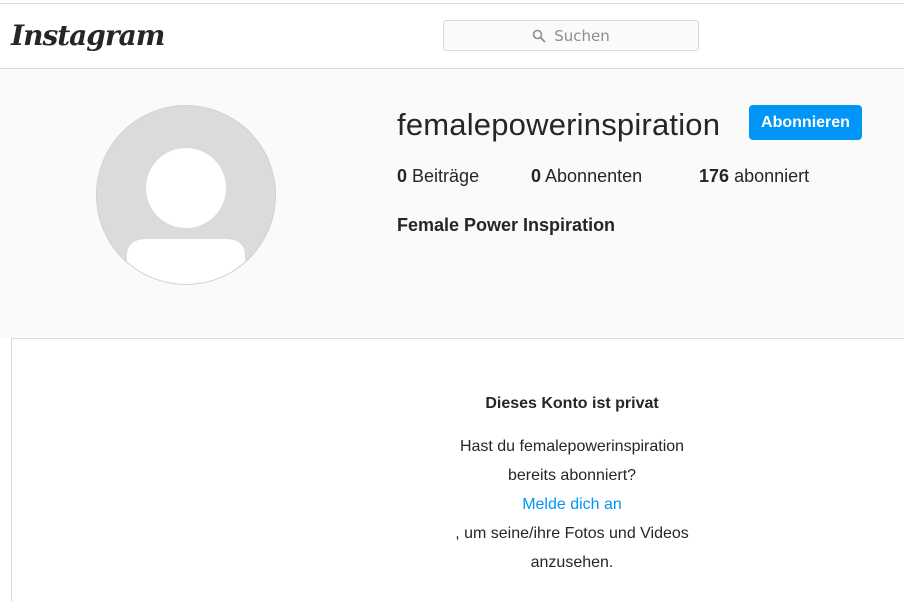 This screenshot has height=602, width=904. I want to click on stat-posts: 0 Beiträge, so click(438, 176).